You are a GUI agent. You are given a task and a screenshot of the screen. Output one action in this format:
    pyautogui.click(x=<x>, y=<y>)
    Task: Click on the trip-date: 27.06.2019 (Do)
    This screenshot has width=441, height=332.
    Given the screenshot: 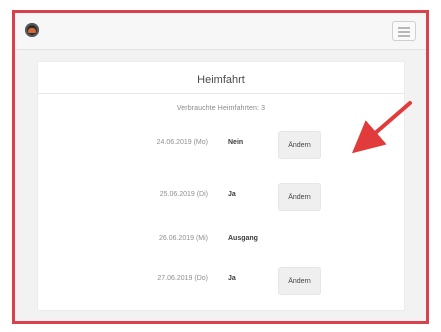 What is the action you would take?
    pyautogui.click(x=182, y=278)
    